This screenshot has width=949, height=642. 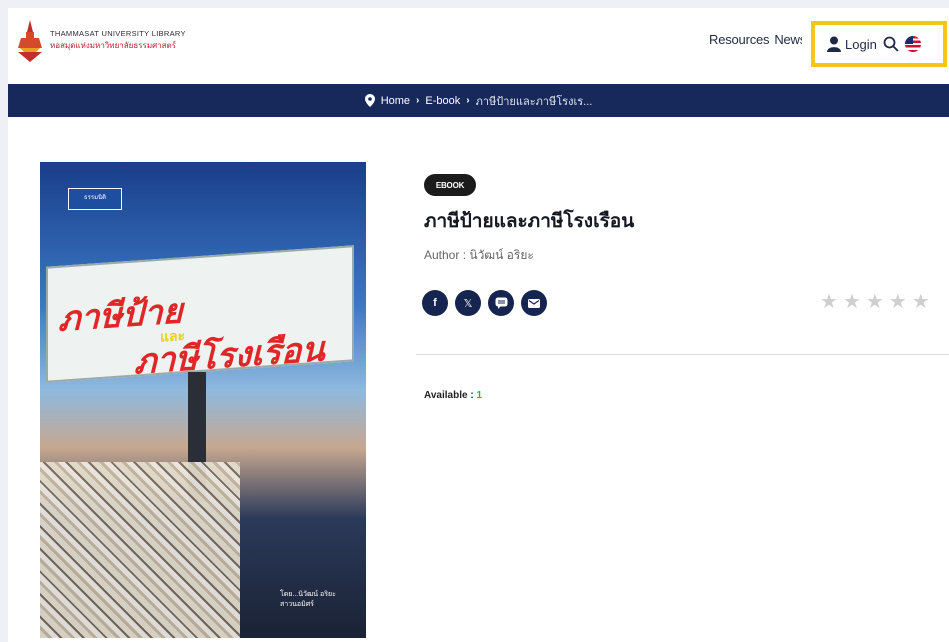 What do you see at coordinates (479, 395) in the screenshot?
I see `available-count: 1` at bounding box center [479, 395].